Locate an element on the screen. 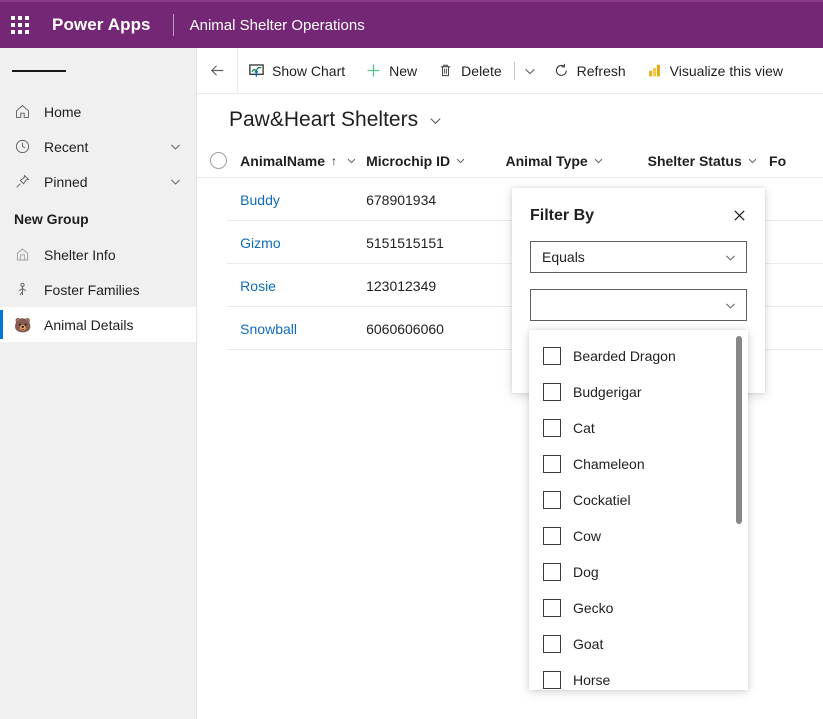  sidebar-item-foster-families: Foster Families is located at coordinates (98, 289).